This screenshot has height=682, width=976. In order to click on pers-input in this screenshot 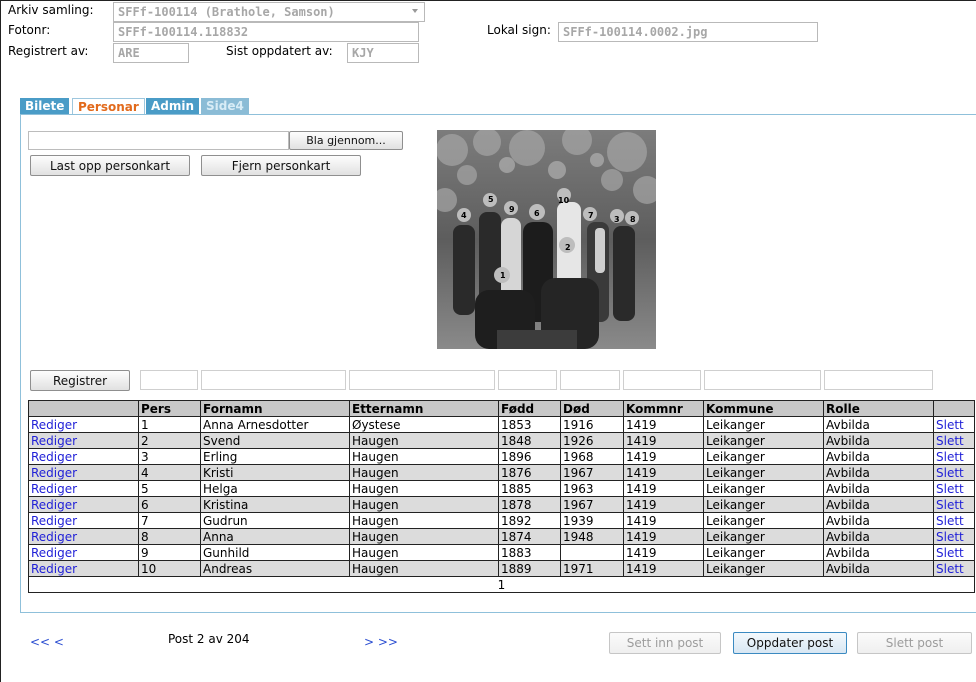, I will do `click(169, 380)`.